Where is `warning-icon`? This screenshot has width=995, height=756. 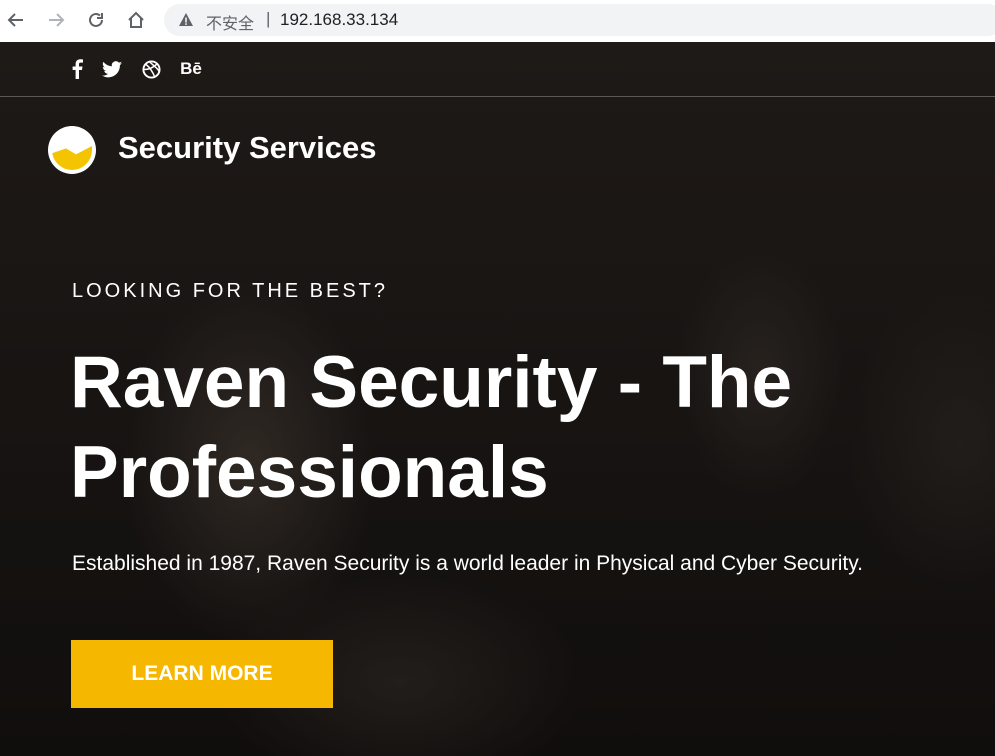
warning-icon is located at coordinates (186, 19).